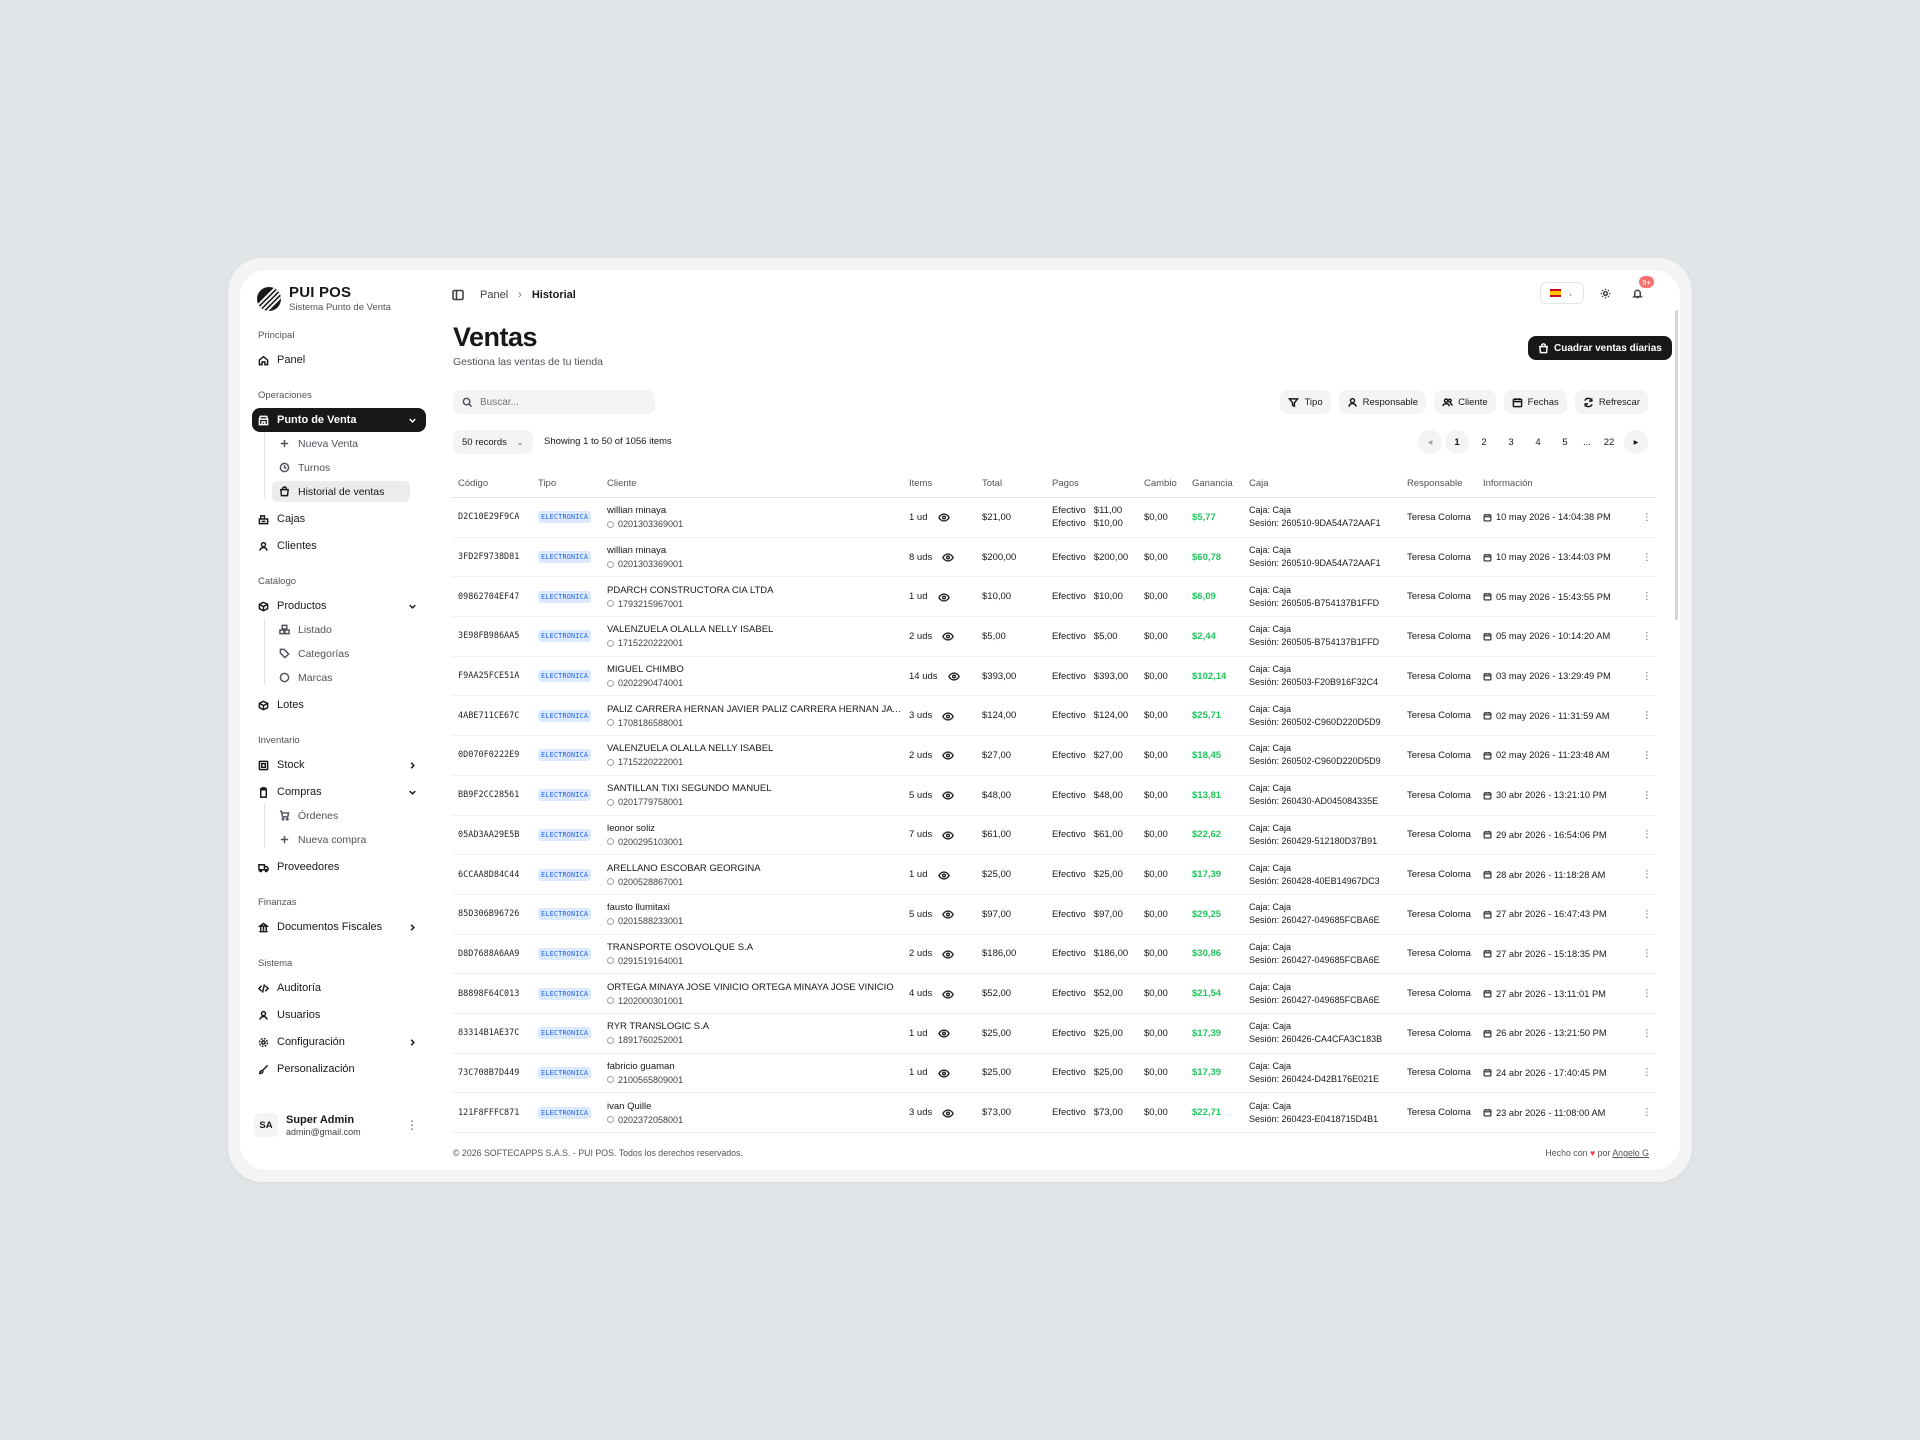 The width and height of the screenshot is (1920, 1440). Describe the element at coordinates (1611, 402) in the screenshot. I see `refresh-button: Refrescar` at that location.